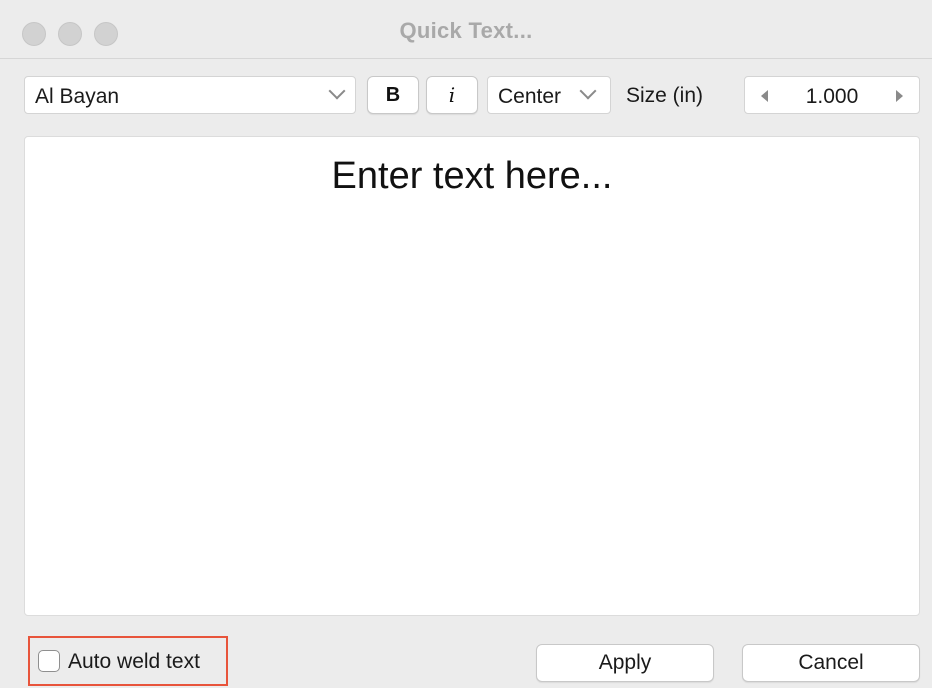  I want to click on bold-toggle-button: B, so click(393, 95).